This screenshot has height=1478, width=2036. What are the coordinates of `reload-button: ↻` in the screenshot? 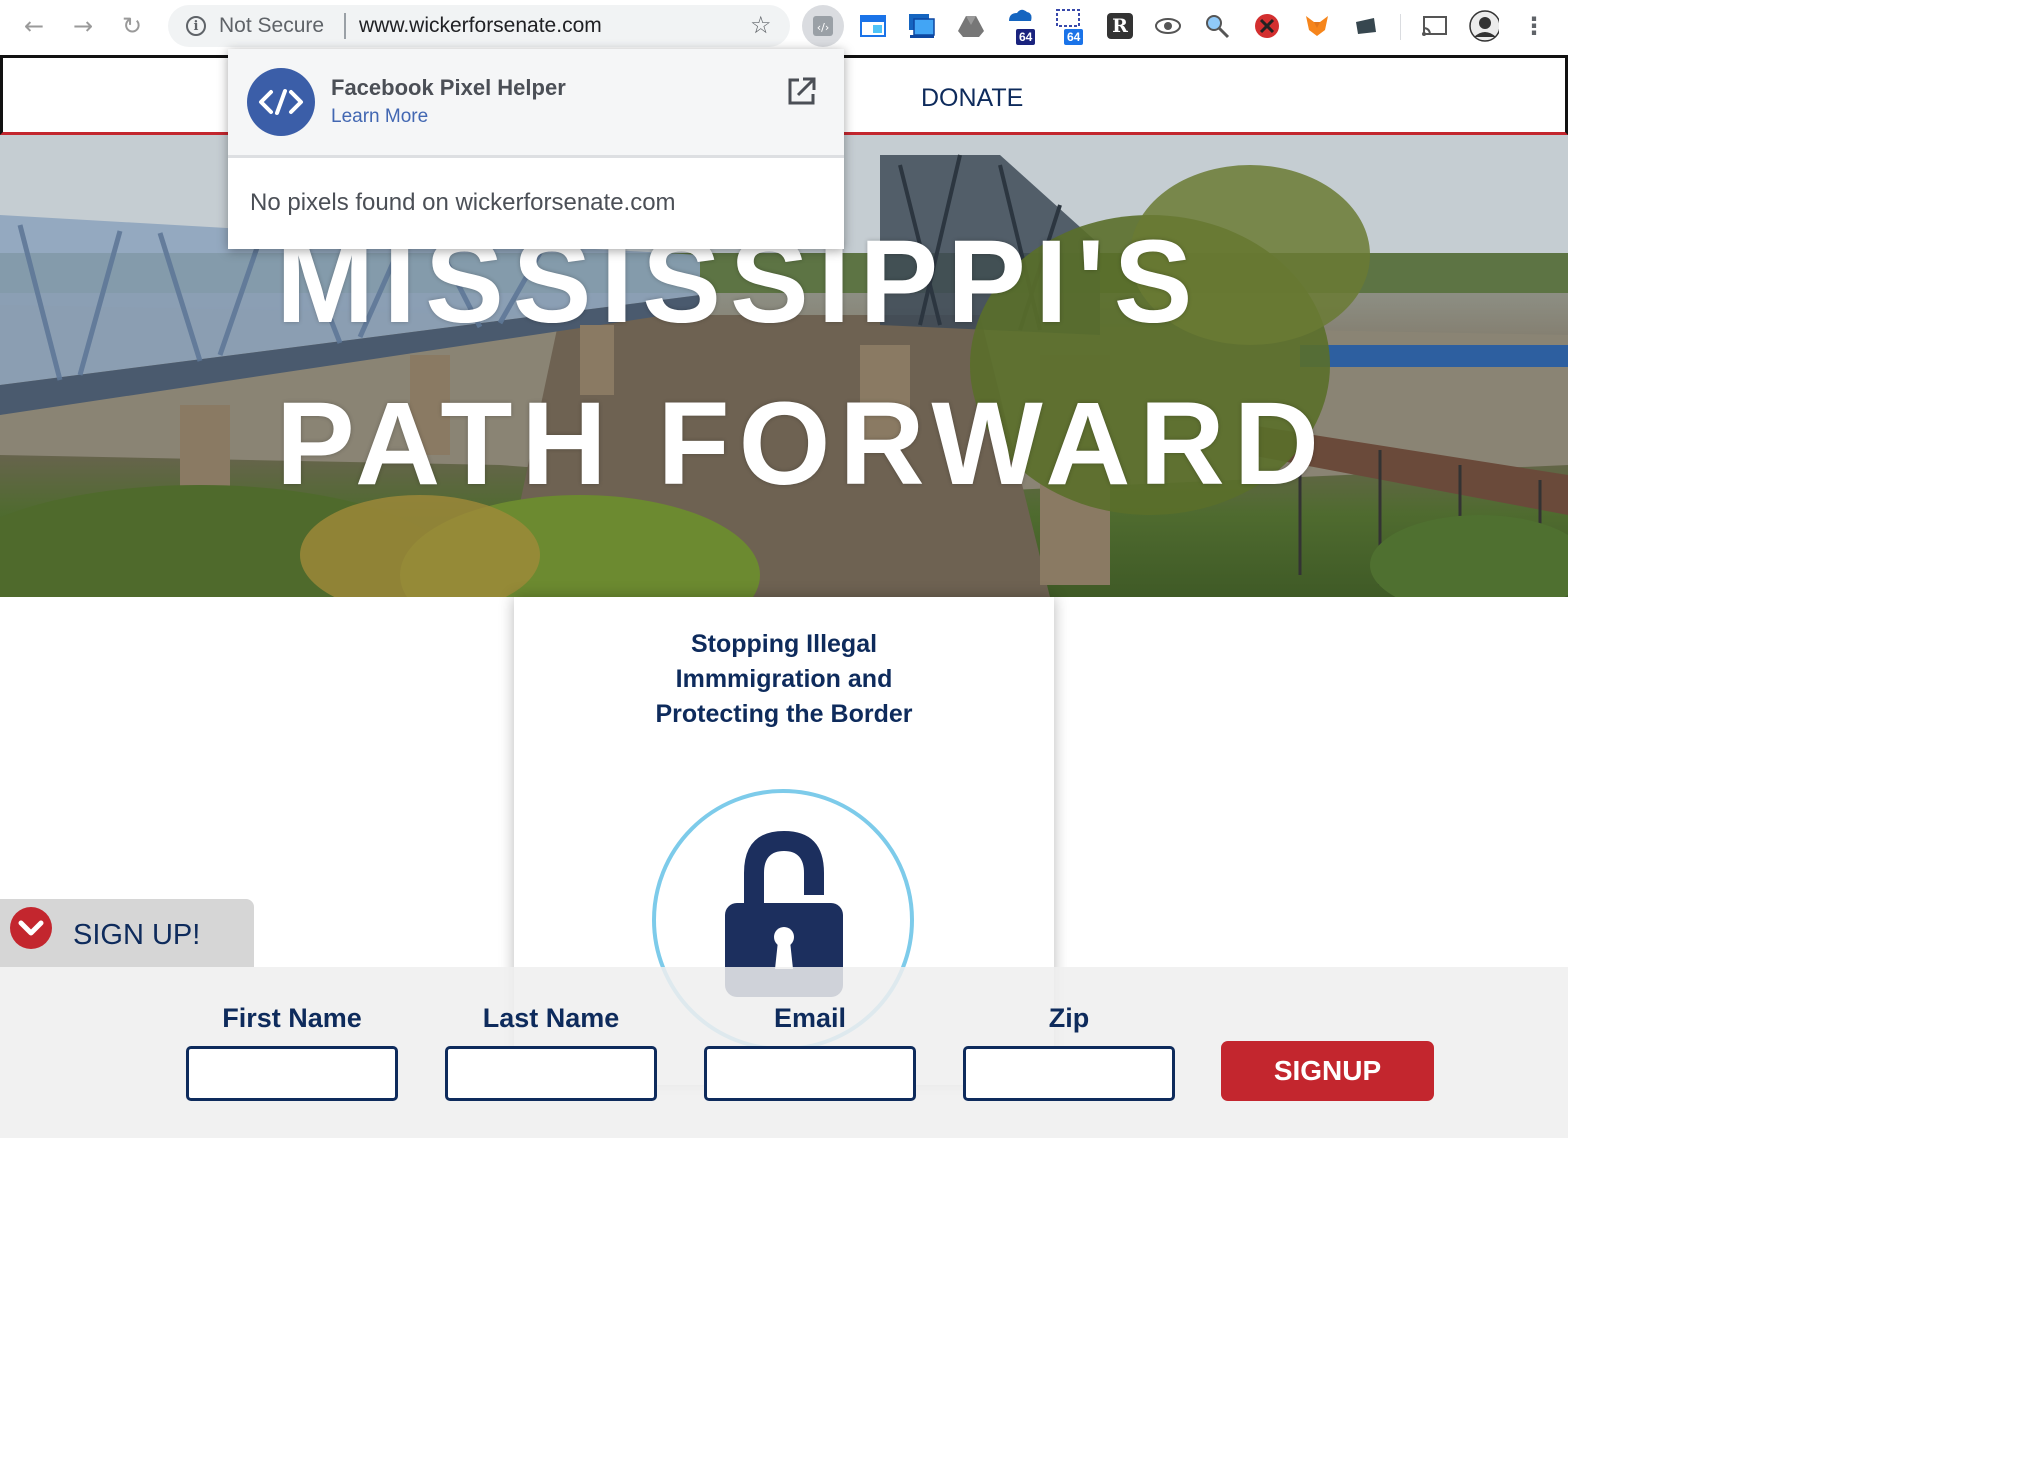 It's located at (132, 26).